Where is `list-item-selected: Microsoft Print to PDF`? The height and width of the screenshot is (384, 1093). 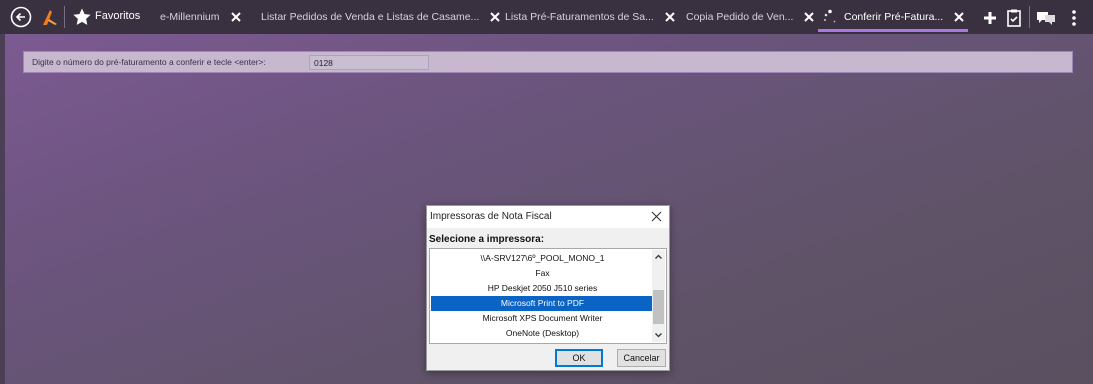 list-item-selected: Microsoft Print to PDF is located at coordinates (542, 303).